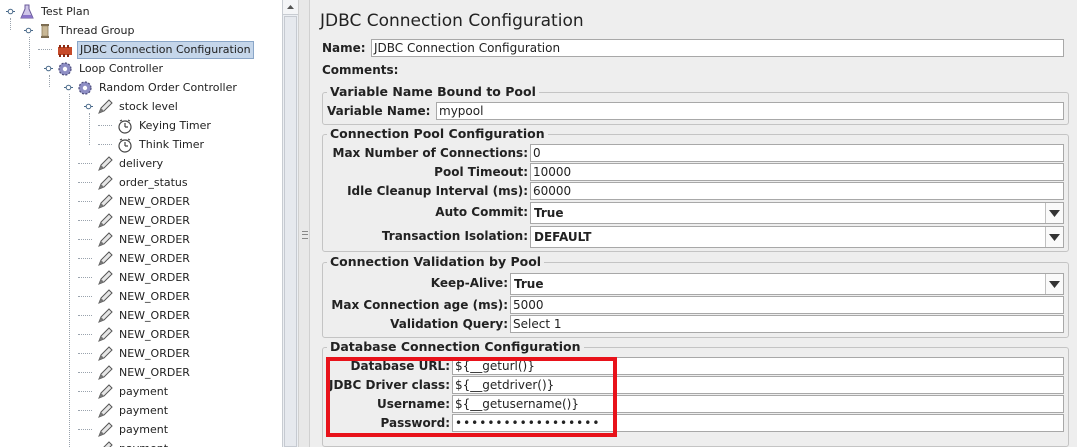 The image size is (1077, 447). I want to click on tree-node-label: order_status, so click(153, 182).